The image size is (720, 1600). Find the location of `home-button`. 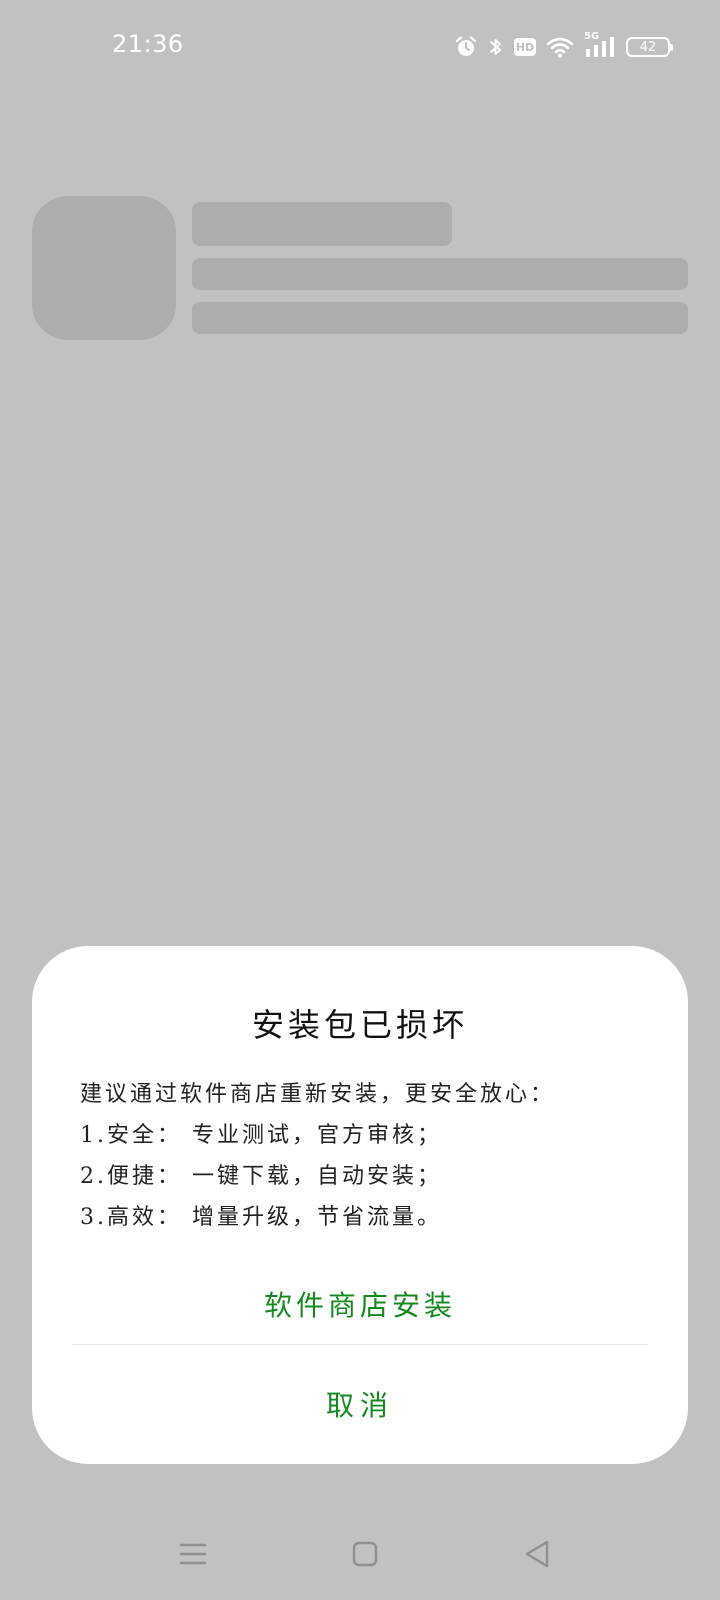

home-button is located at coordinates (365, 1554).